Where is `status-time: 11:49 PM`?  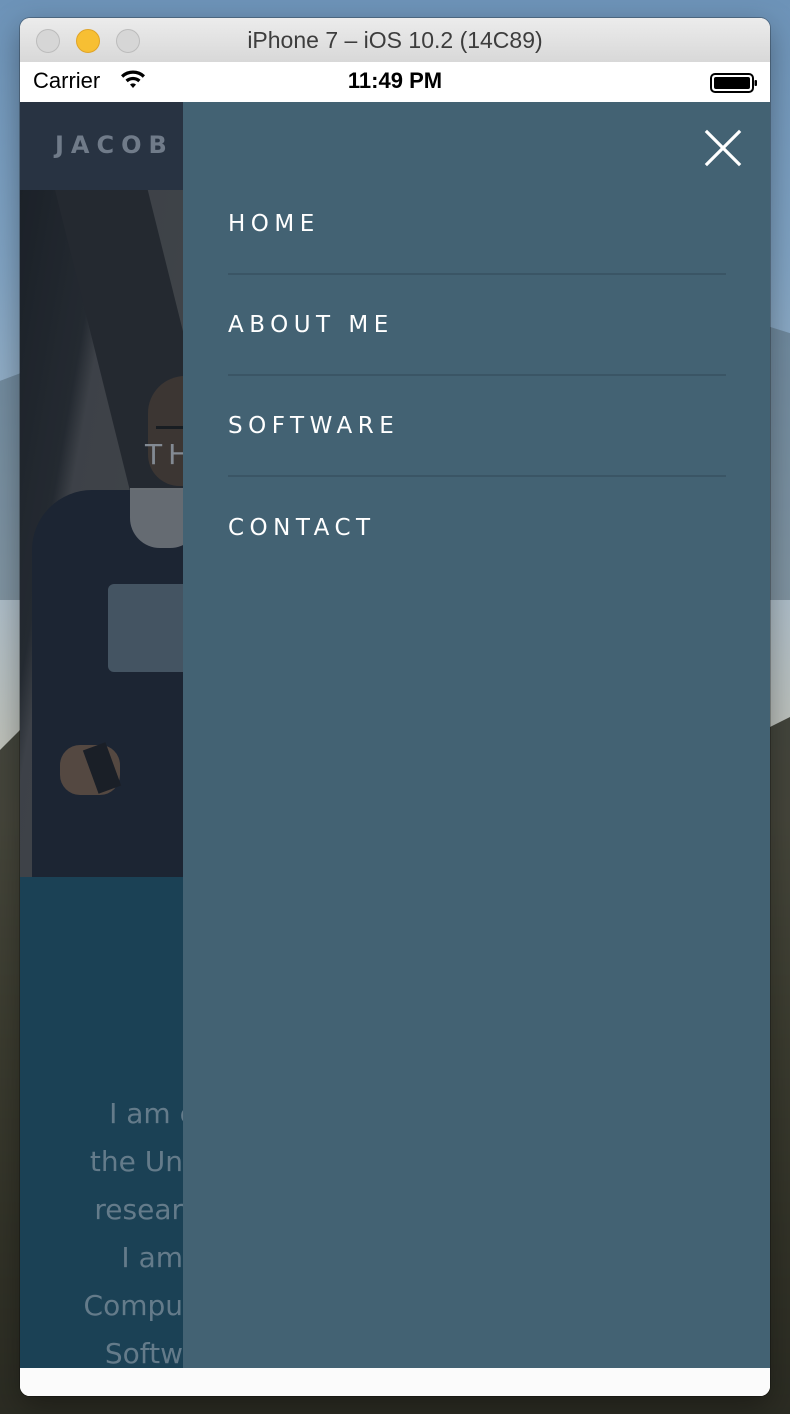 status-time: 11:49 PM is located at coordinates (395, 80).